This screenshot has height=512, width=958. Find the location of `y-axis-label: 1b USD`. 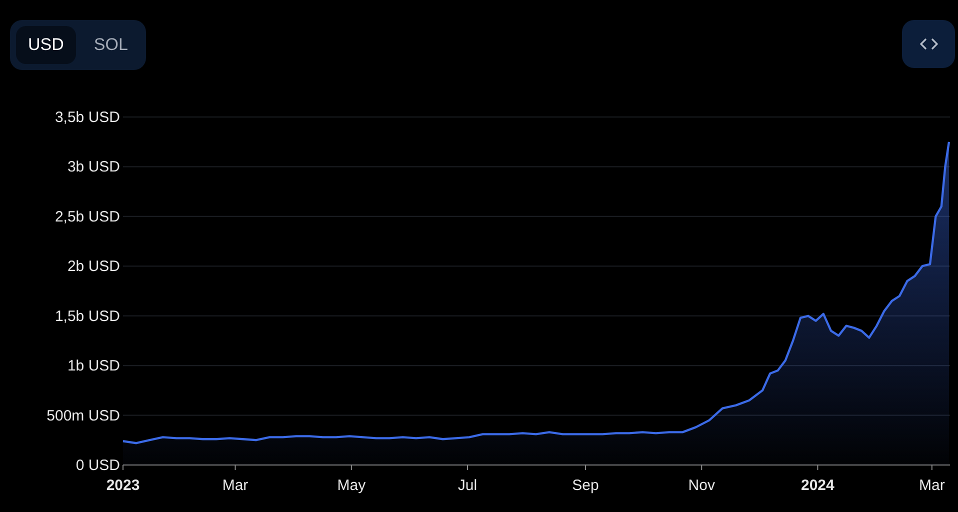

y-axis-label: 1b USD is located at coordinates (93, 366).